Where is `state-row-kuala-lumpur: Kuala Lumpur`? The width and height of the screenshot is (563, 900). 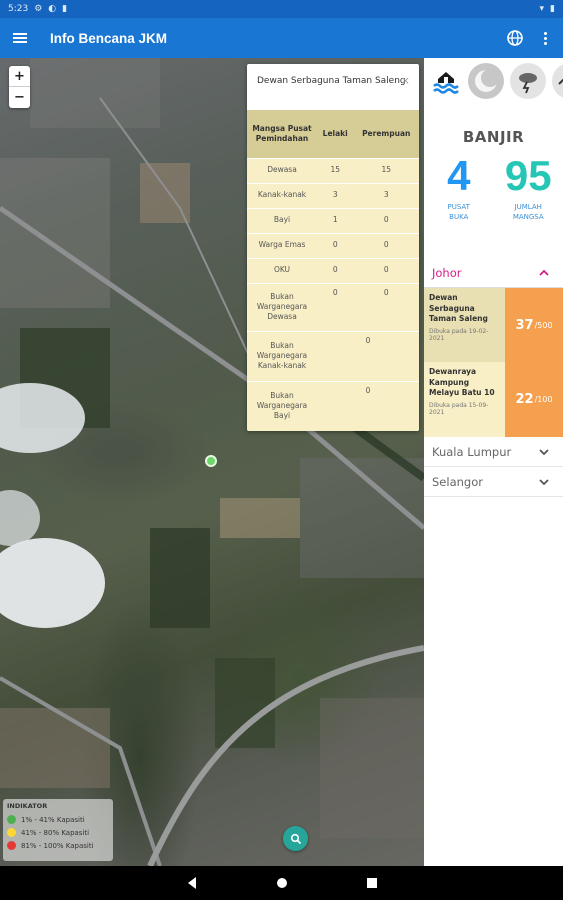
state-row-kuala-lumpur: Kuala Lumpur is located at coordinates (493, 452).